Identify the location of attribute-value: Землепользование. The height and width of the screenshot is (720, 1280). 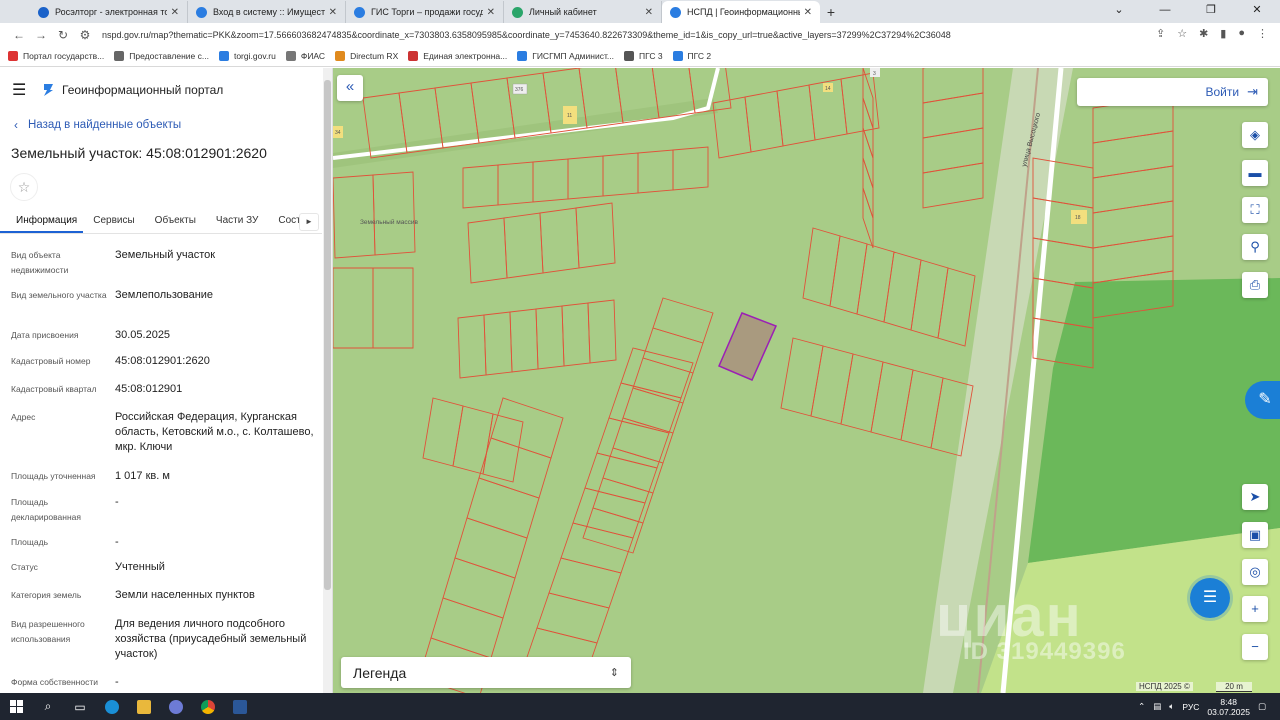
(215, 295).